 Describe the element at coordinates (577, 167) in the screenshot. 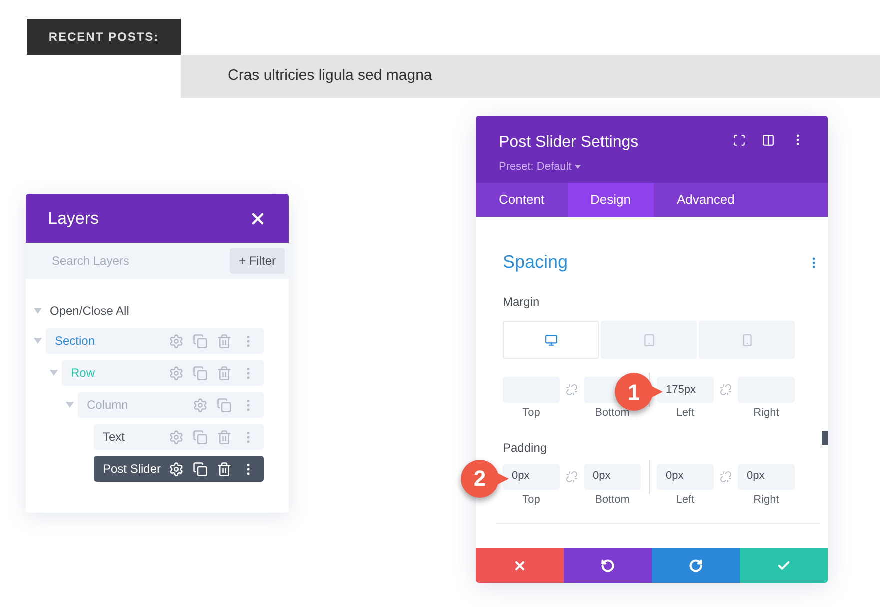

I see `caret-icon` at that location.